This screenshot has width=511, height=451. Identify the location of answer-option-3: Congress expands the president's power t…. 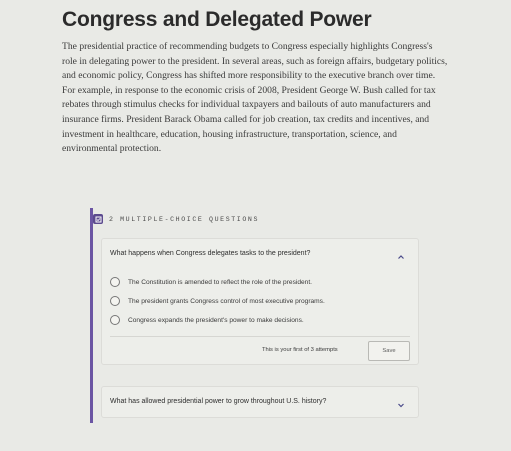
(207, 320).